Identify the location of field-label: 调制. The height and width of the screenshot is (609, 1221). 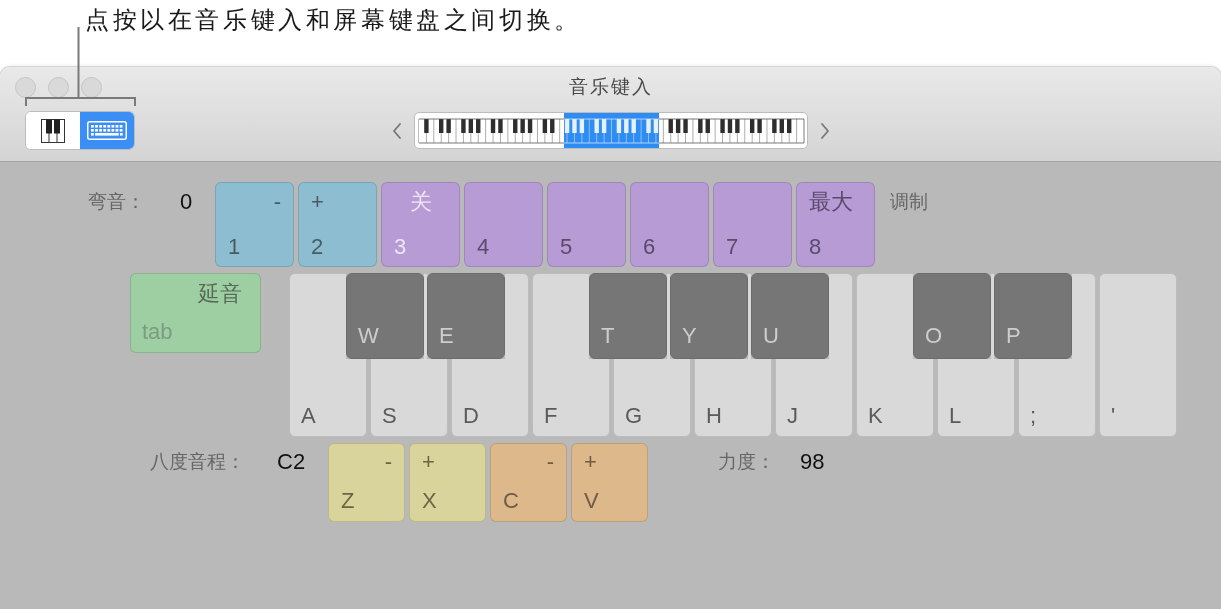
(909, 202).